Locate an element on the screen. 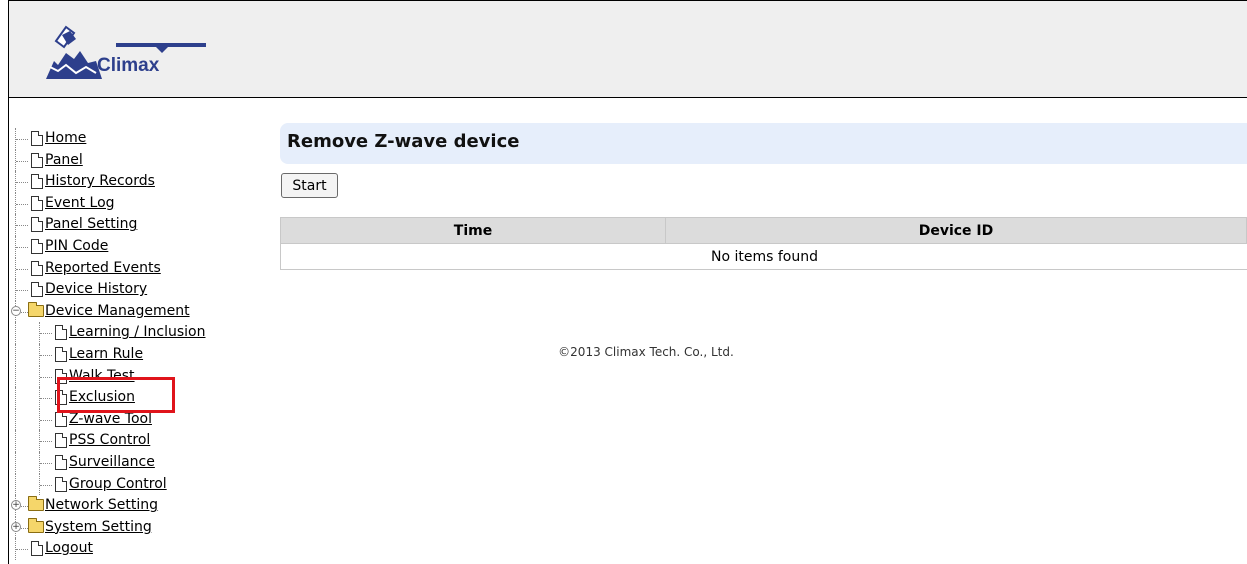 The width and height of the screenshot is (1247, 564). sidebar-item-event-log: Event Log is located at coordinates (127, 203).